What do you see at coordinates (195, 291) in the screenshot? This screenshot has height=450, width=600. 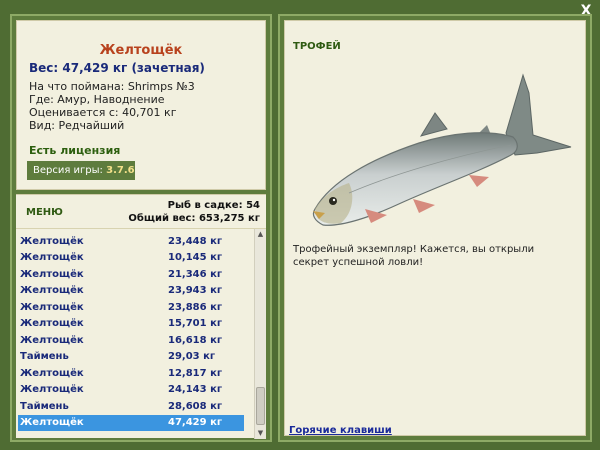 I see `fish-list-weight: 23,943 кг` at bounding box center [195, 291].